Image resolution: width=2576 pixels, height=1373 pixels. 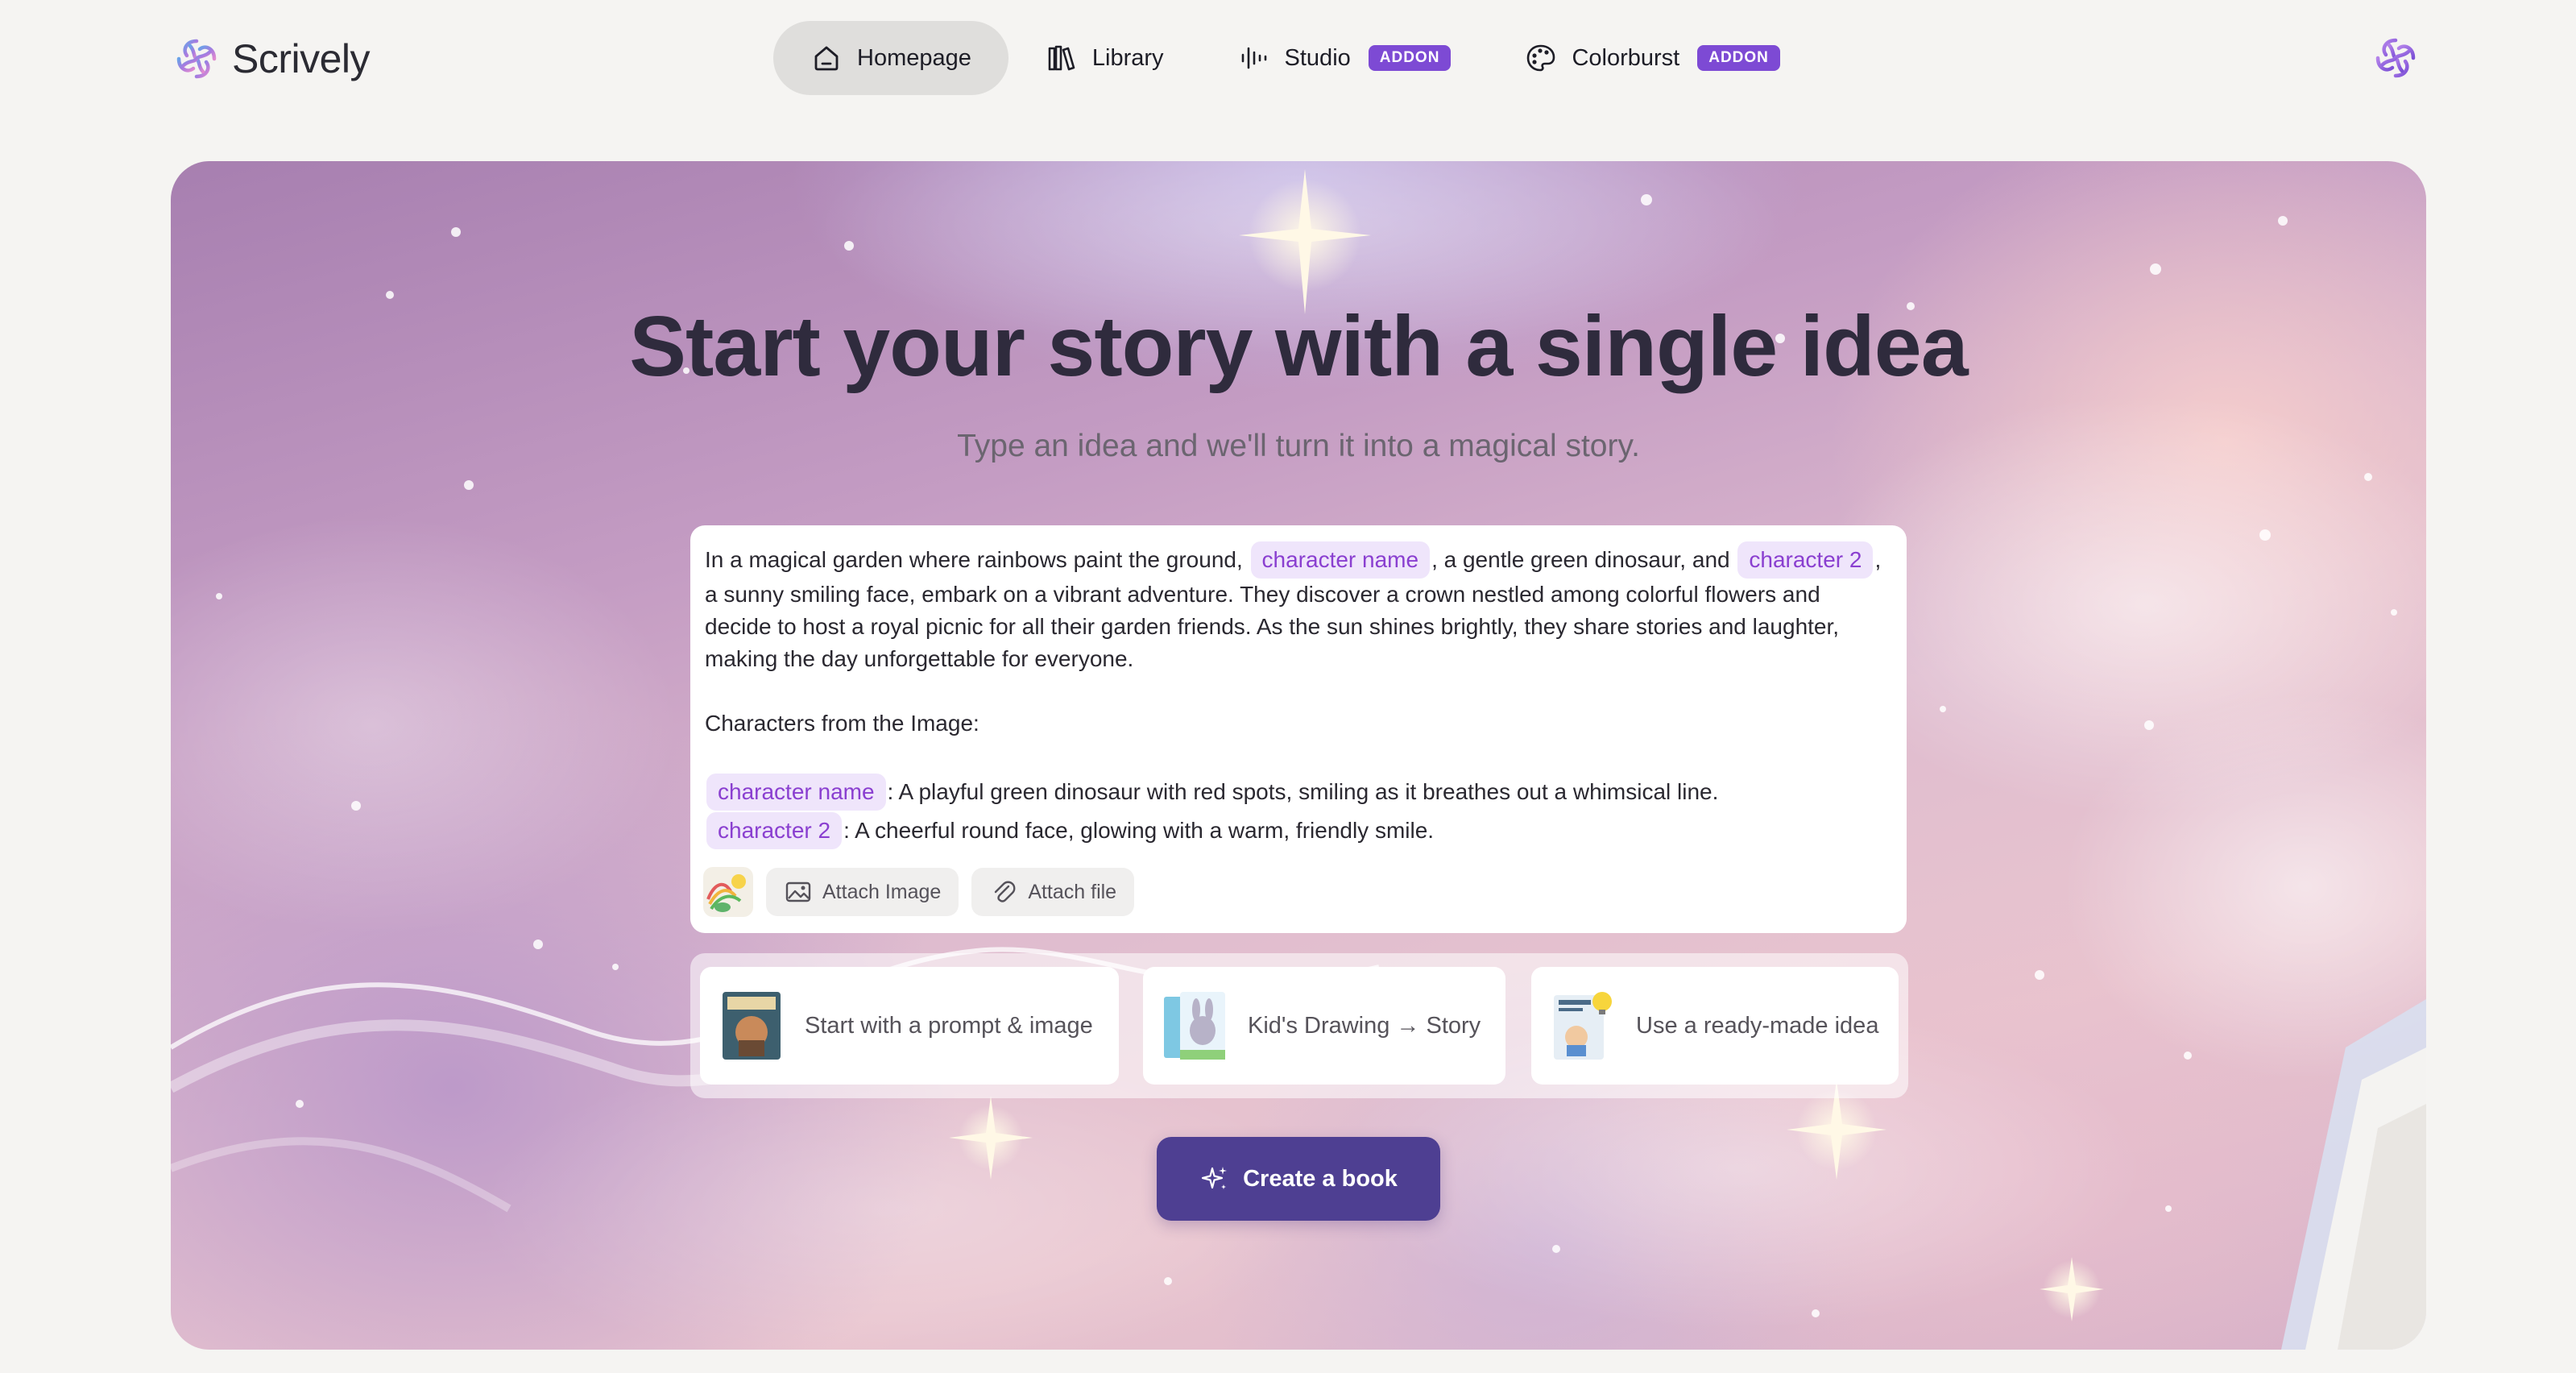 I want to click on attach-file-button: Attach file, so click(x=1053, y=892).